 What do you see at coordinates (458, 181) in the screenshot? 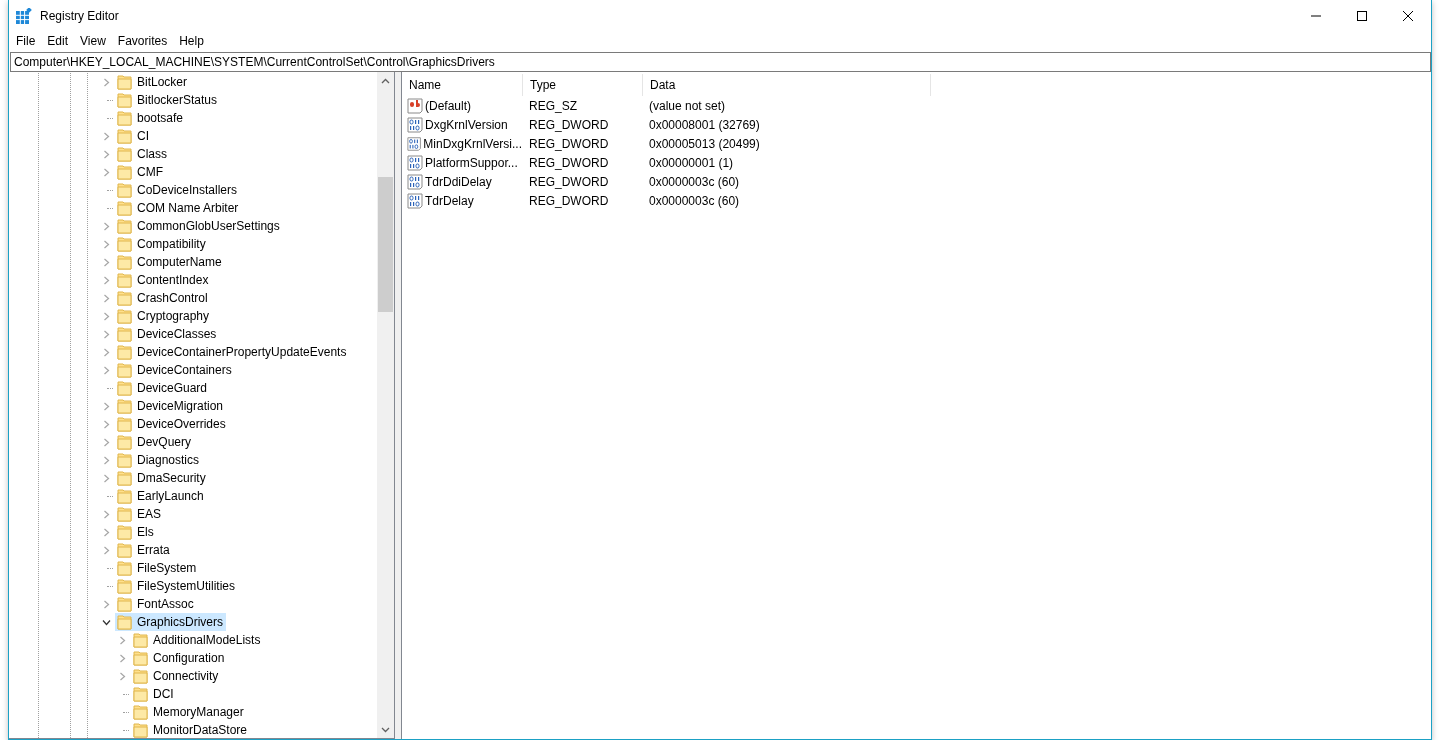
I see `value-name: TdrDdiDelay` at bounding box center [458, 181].